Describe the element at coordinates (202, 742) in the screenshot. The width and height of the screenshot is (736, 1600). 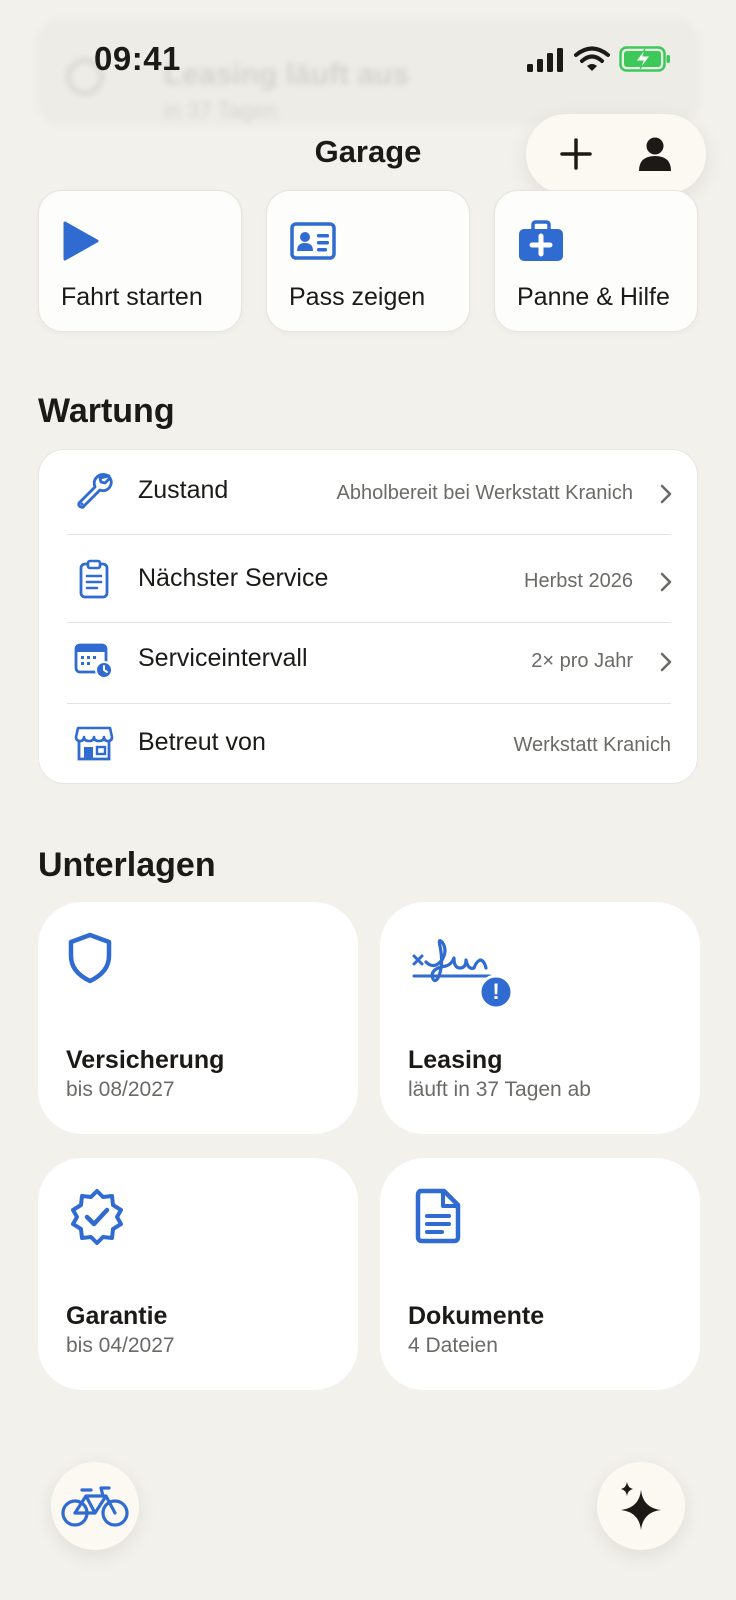
I see `row-label: Betreut von` at that location.